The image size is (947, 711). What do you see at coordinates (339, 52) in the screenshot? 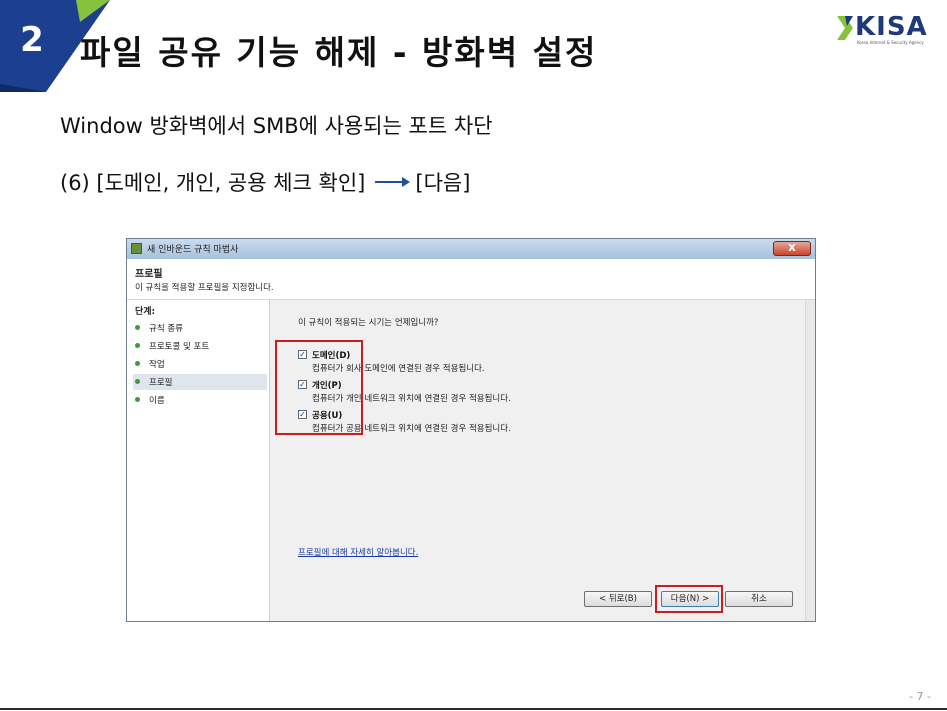
I see `slide-title: 파일 공유 기능 해제 - 방화벽 설정` at bounding box center [339, 52].